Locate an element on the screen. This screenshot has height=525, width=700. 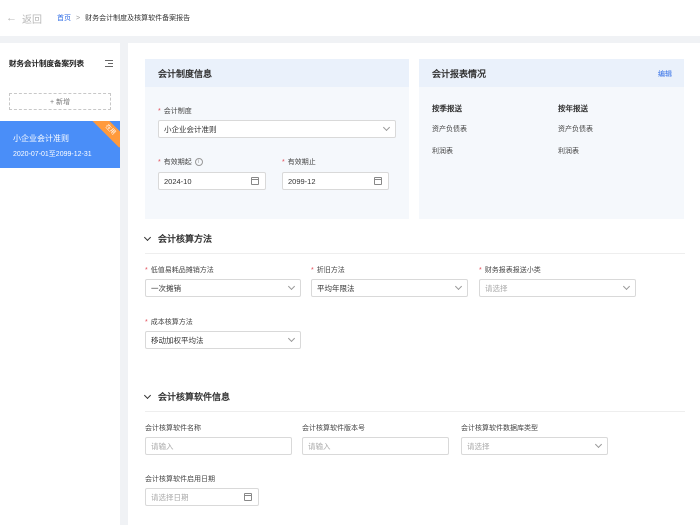
status-badge: 在用 is located at coordinates (106, 134).